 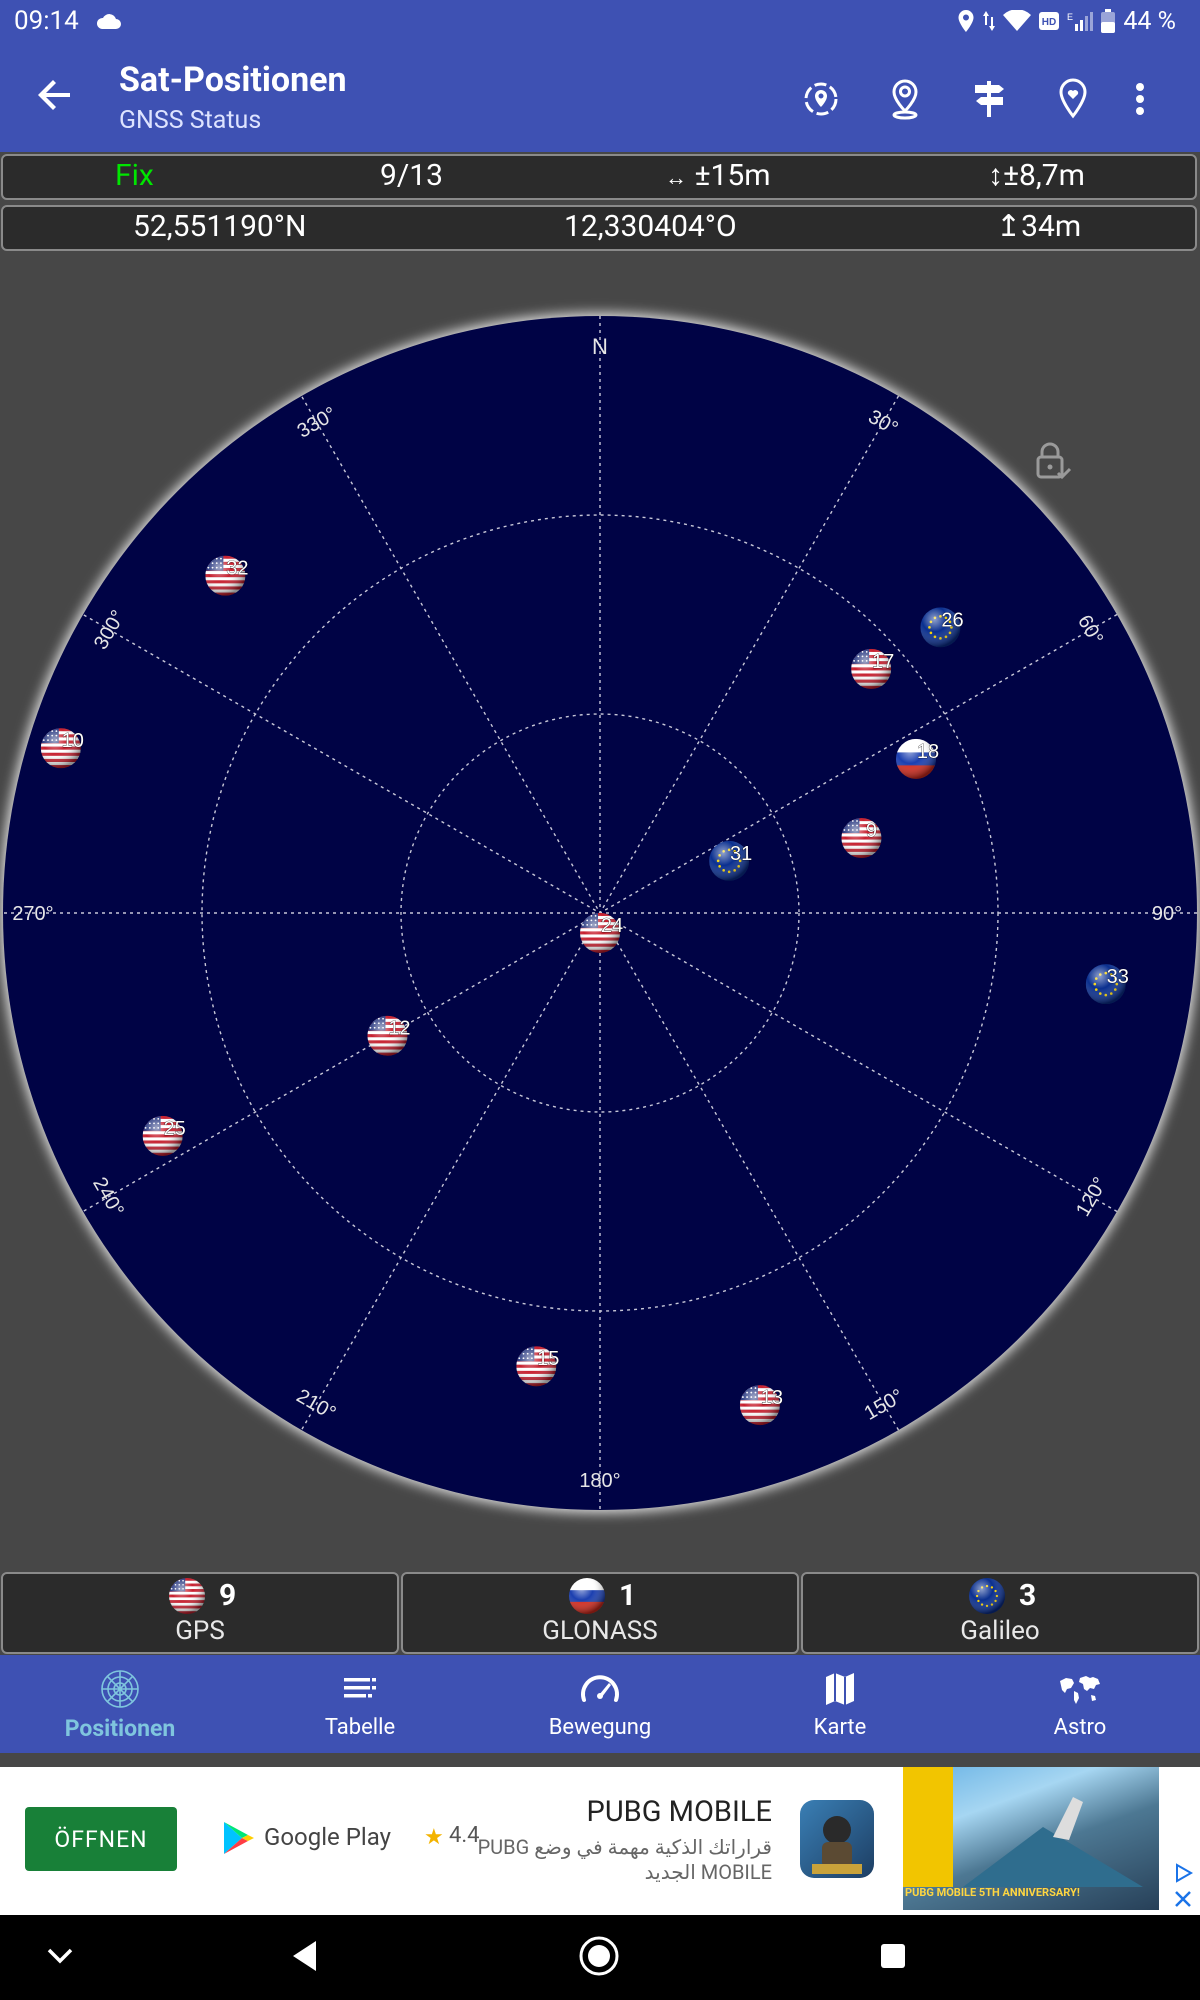 I want to click on nav-label-karte: Karte, so click(x=840, y=1727).